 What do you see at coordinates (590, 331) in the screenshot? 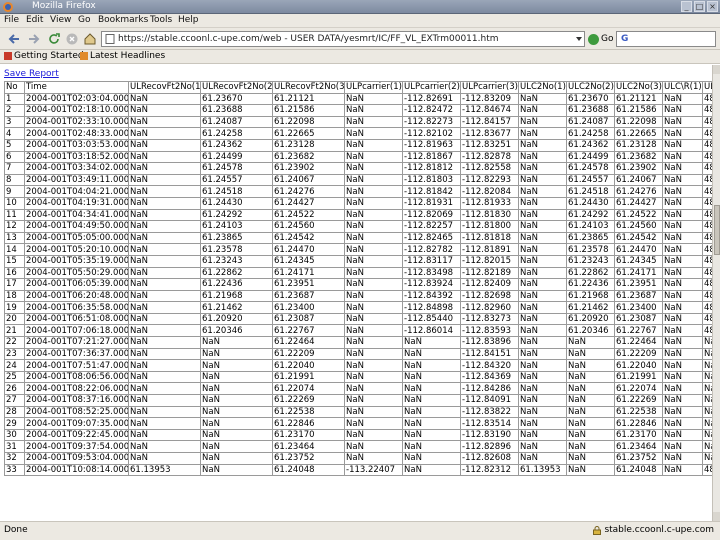
I see `table-cell: 61.20346` at bounding box center [590, 331].